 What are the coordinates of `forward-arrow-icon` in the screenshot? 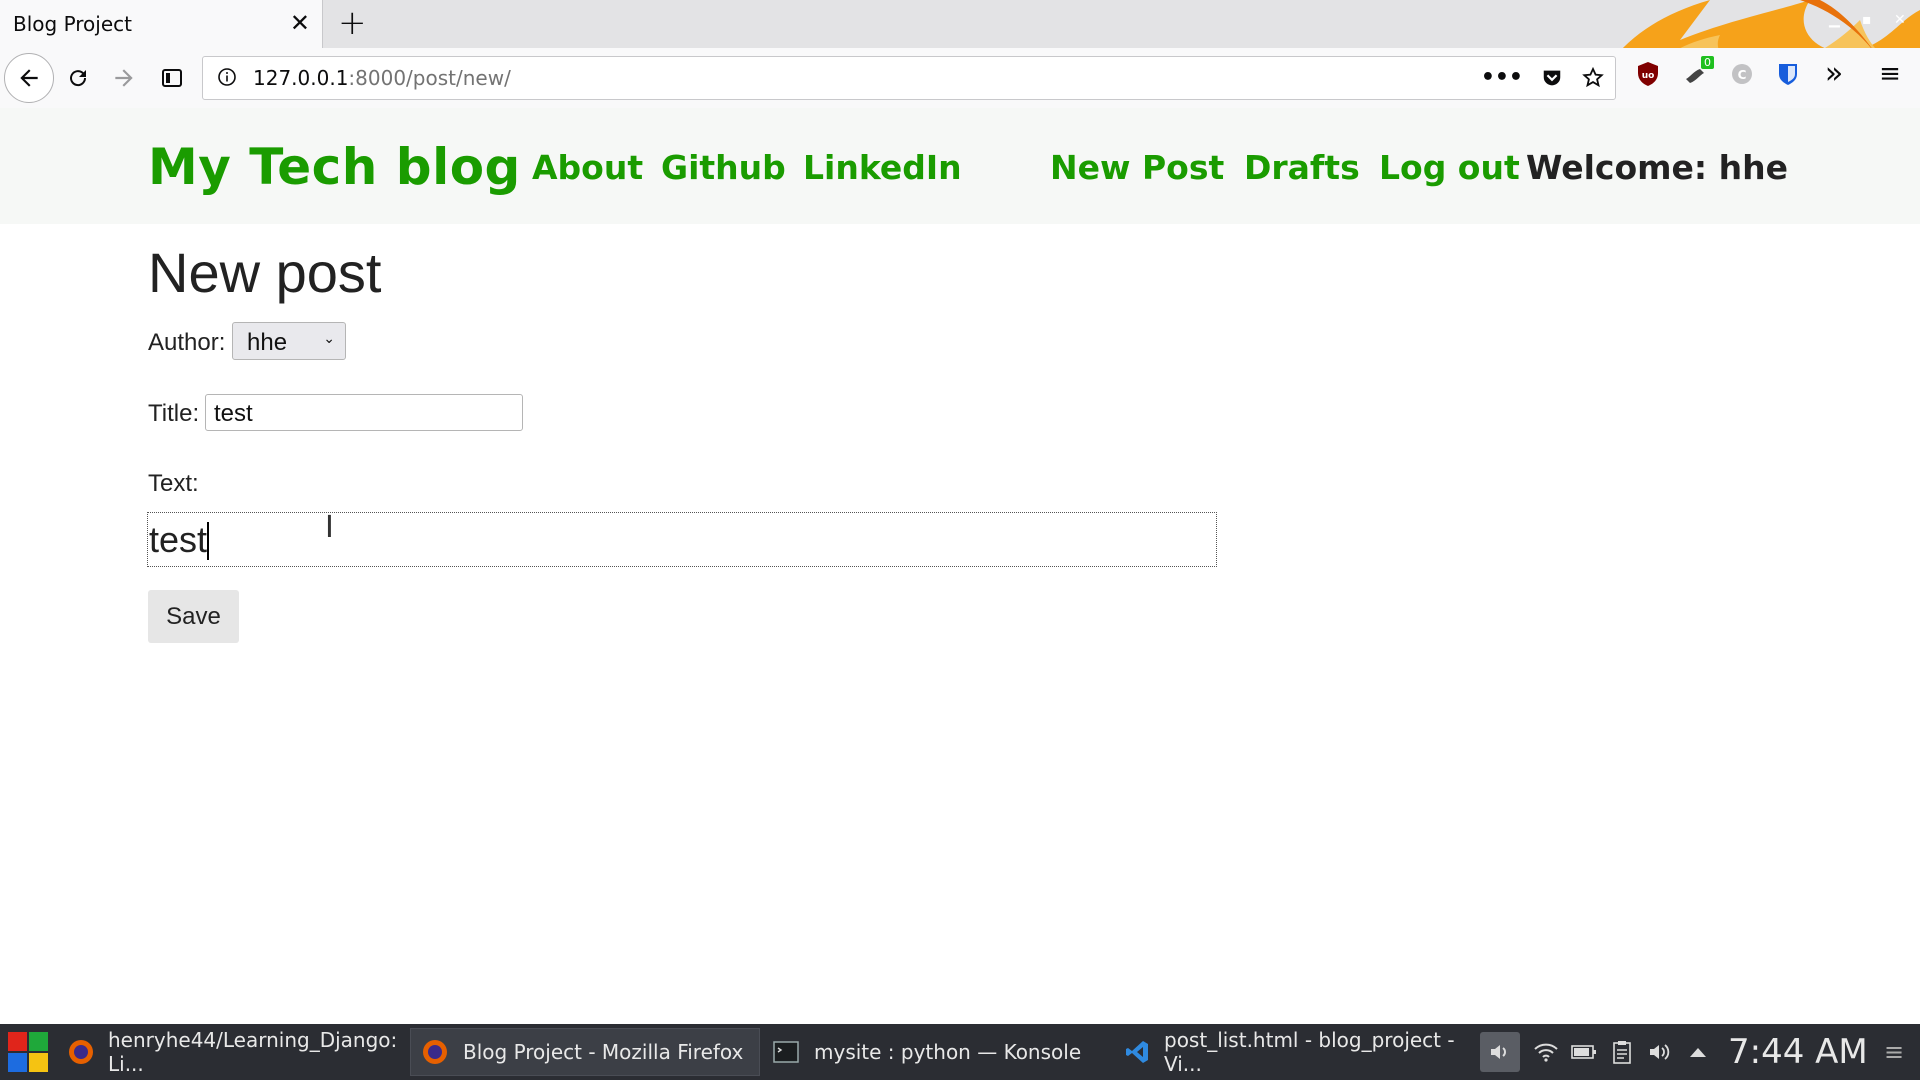 It's located at (124, 78).